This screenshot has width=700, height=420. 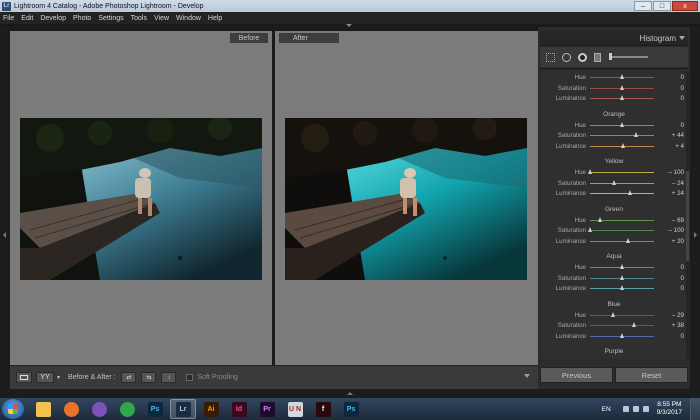 I want to click on menu-window: Window, so click(x=188, y=18).